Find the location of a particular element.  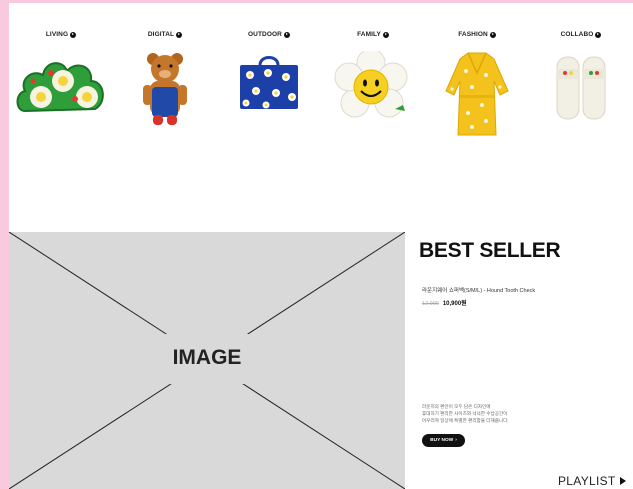

description-line: 휴대하기 편리한 사이즈와 넉넉한 수납공간이 is located at coordinates (465, 413).